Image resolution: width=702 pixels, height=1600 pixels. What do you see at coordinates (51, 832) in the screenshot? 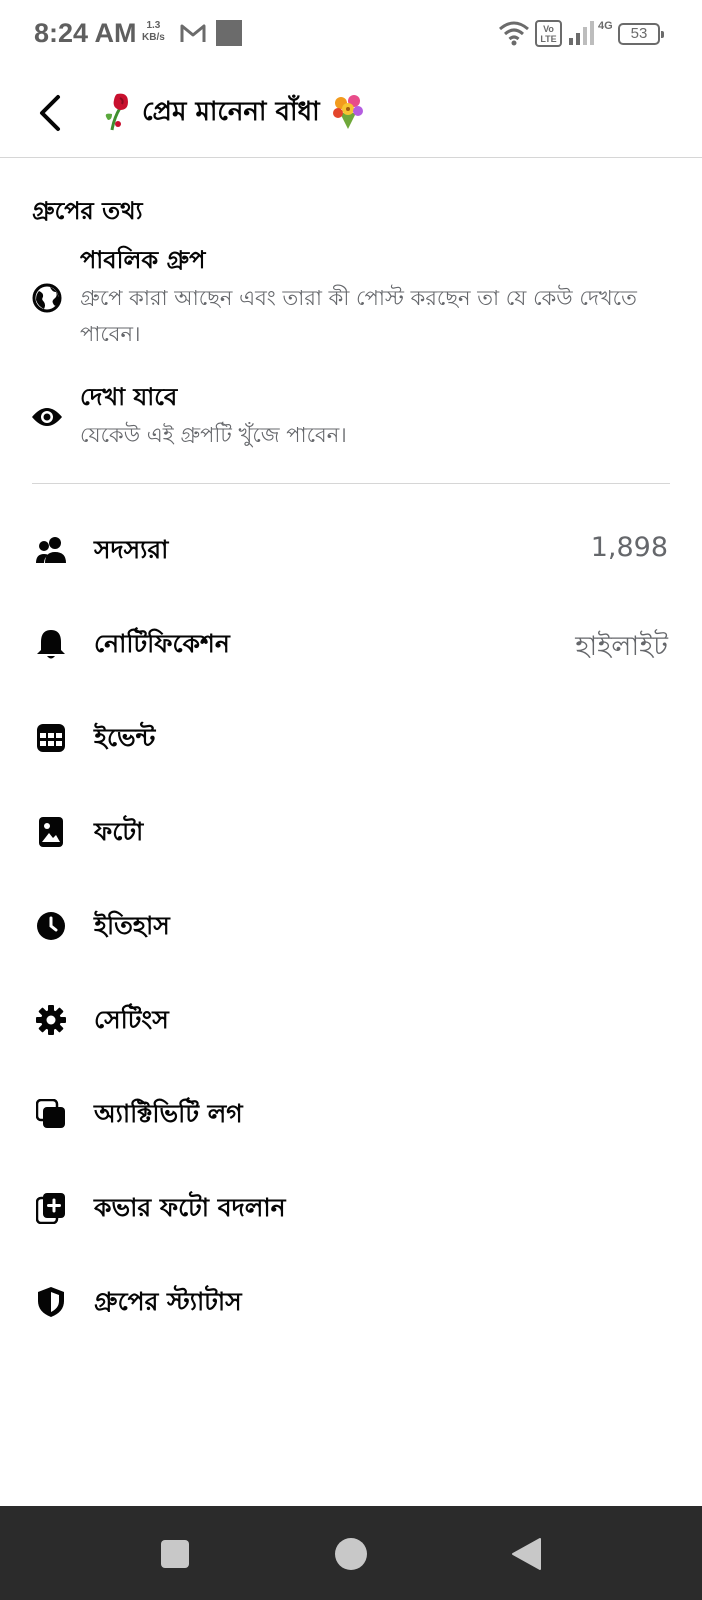
I see `photo-icon` at bounding box center [51, 832].